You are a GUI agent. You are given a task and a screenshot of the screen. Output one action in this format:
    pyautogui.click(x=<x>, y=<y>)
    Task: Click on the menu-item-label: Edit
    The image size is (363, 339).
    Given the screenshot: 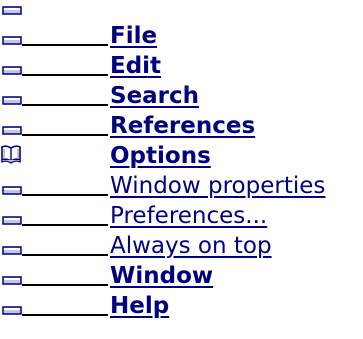 What is the action you would take?
    pyautogui.click(x=135, y=66)
    